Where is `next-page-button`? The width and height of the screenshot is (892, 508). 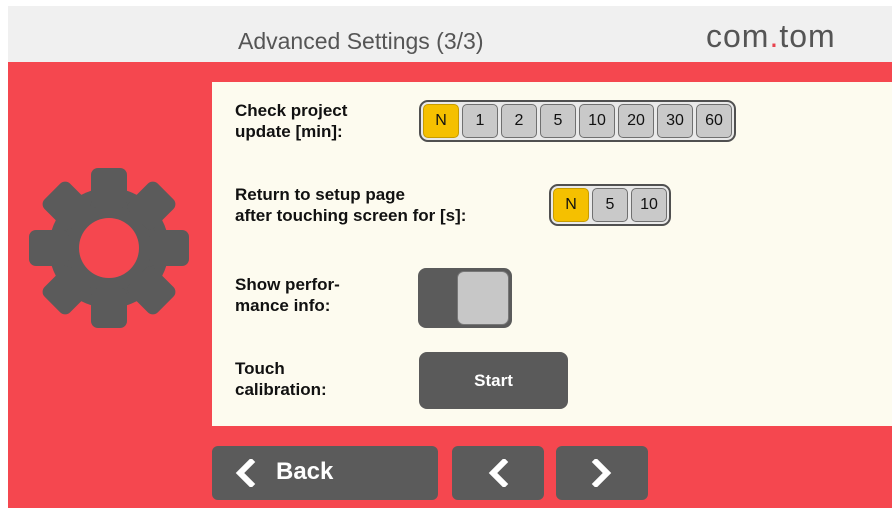
next-page-button is located at coordinates (602, 473).